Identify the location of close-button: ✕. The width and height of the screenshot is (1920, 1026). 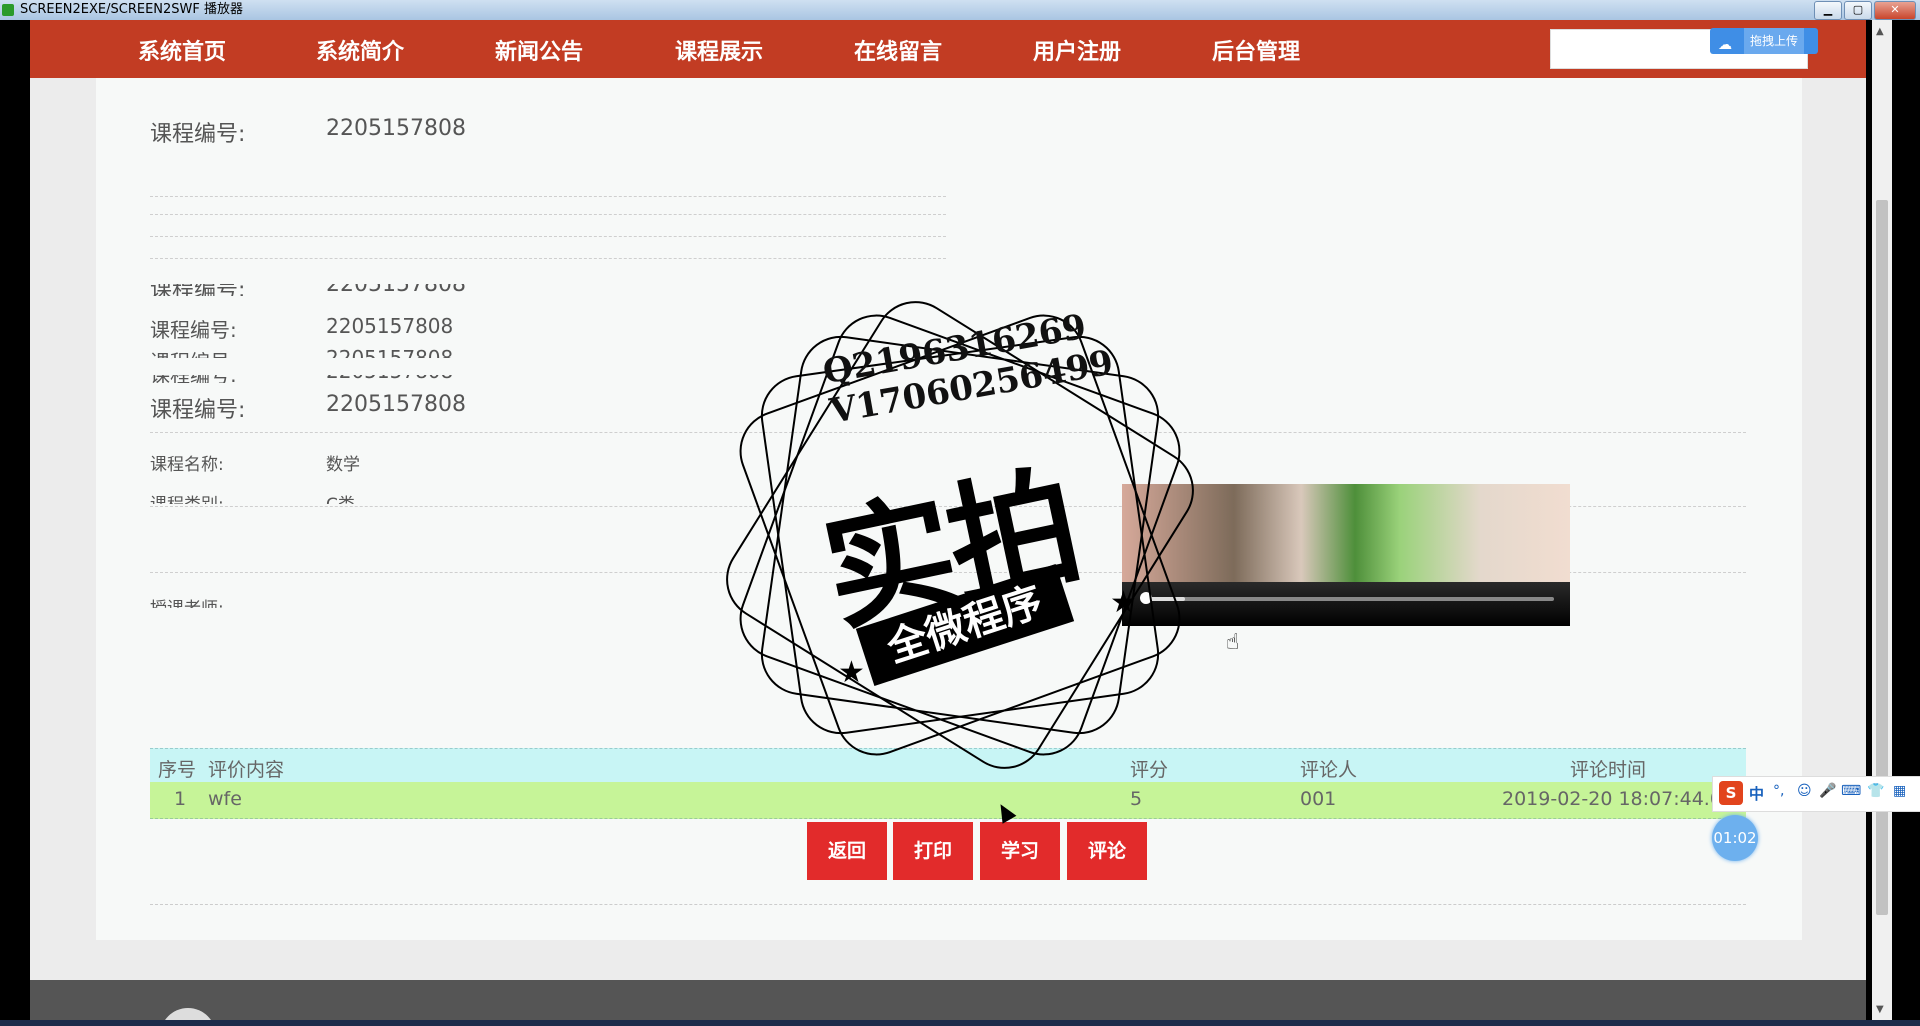
(1895, 10).